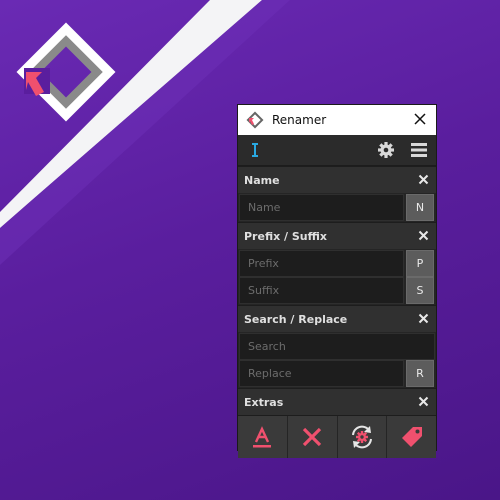 The width and height of the screenshot is (500, 500). What do you see at coordinates (321, 373) in the screenshot?
I see `replace-input` at bounding box center [321, 373].